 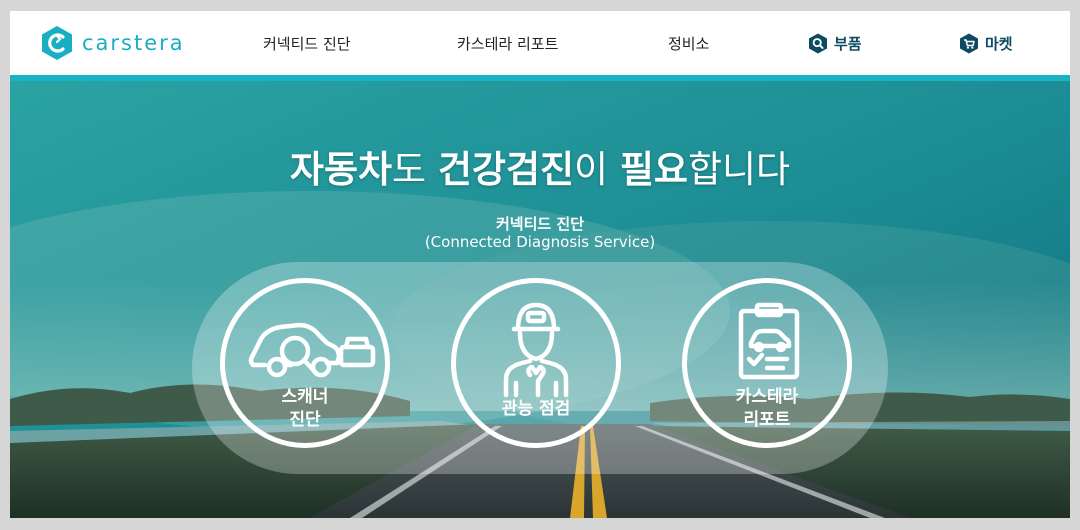 What do you see at coordinates (969, 43) in the screenshot?
I see `cart-icon` at bounding box center [969, 43].